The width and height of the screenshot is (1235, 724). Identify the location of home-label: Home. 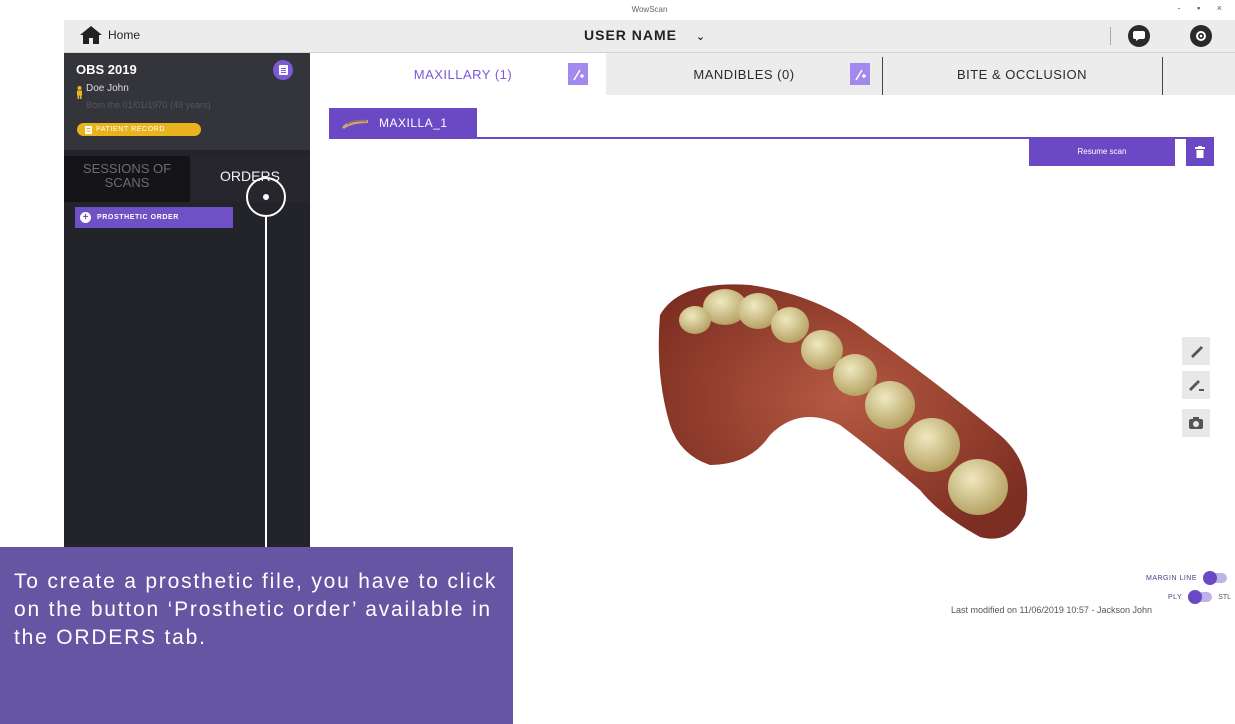
(124, 35).